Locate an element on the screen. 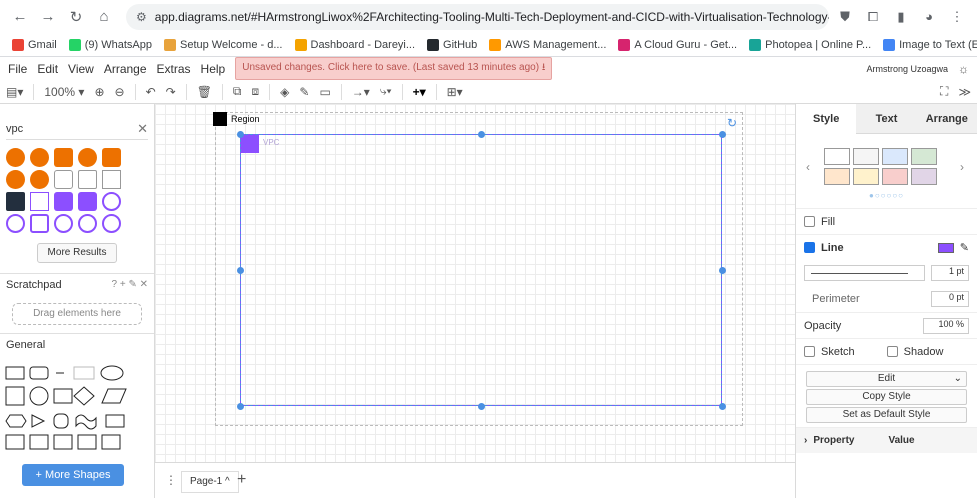  line-color-swatch is located at coordinates (945, 247).